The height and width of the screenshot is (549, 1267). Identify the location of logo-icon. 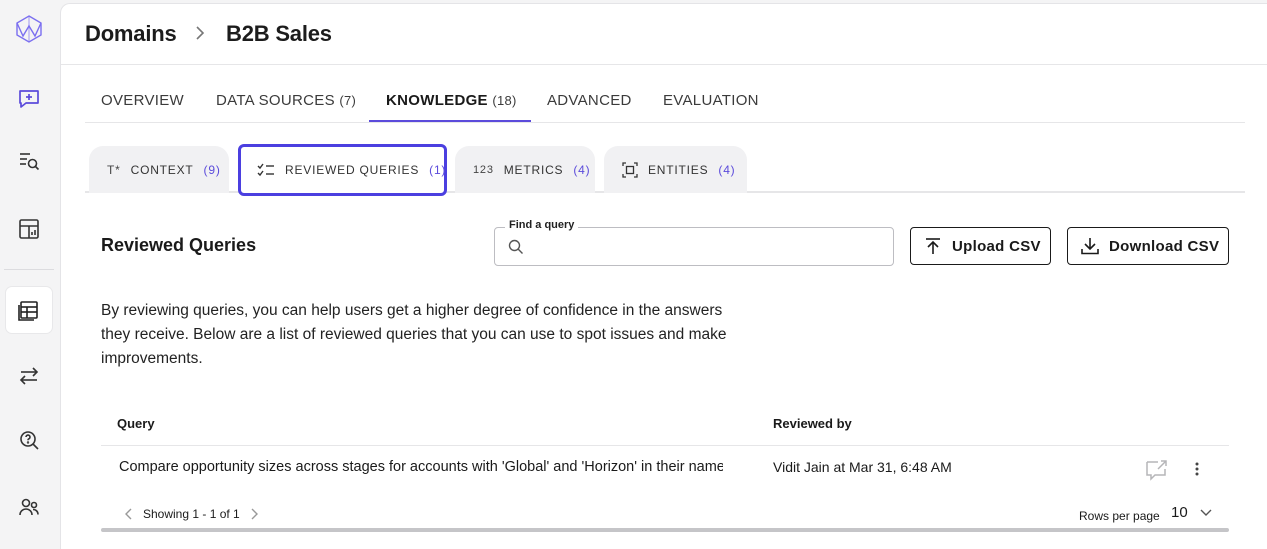
(29, 29).